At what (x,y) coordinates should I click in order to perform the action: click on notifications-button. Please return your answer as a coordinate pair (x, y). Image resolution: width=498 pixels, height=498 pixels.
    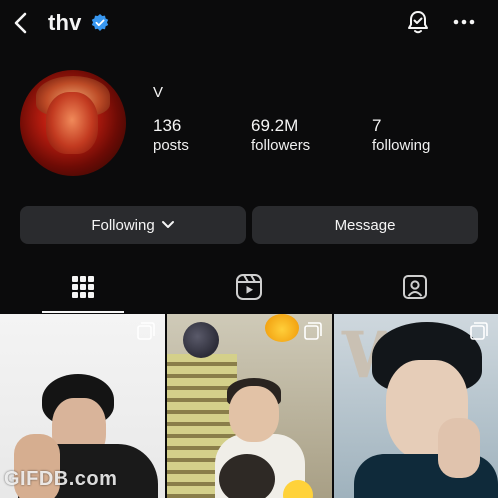
    Looking at the image, I should click on (418, 22).